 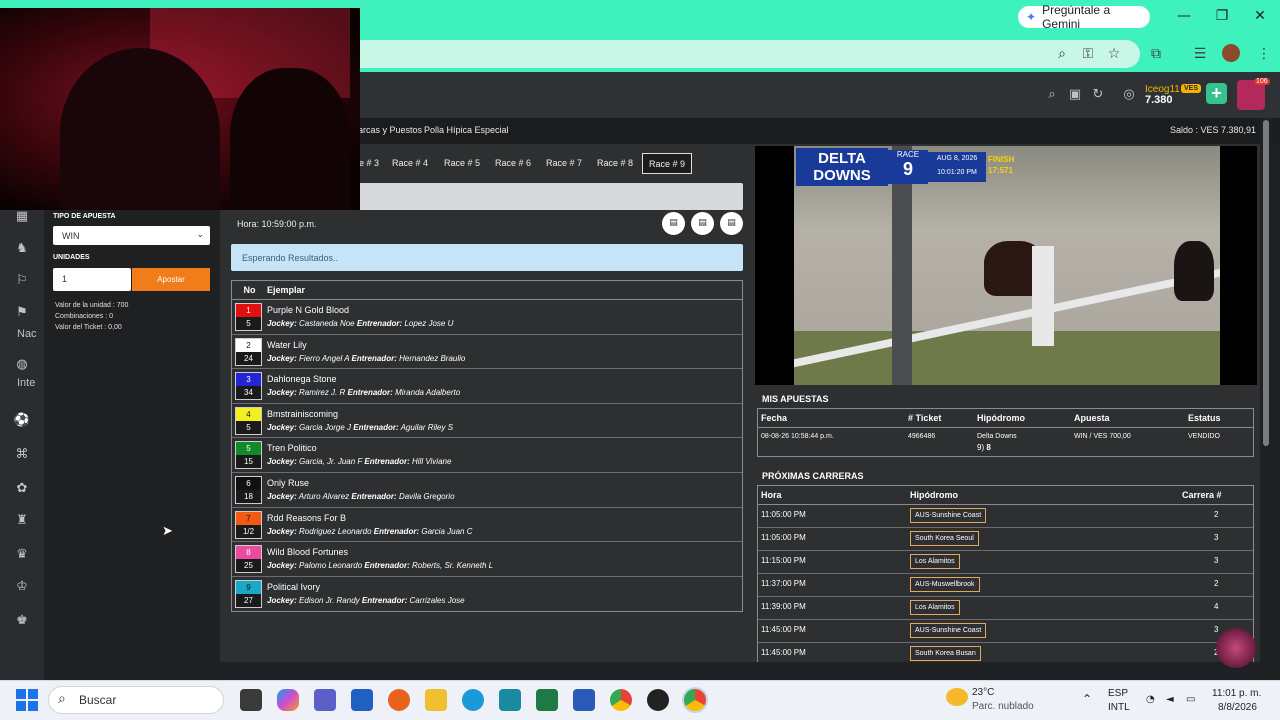 What do you see at coordinates (436, 700) in the screenshot?
I see `file-explorer-icon` at bounding box center [436, 700].